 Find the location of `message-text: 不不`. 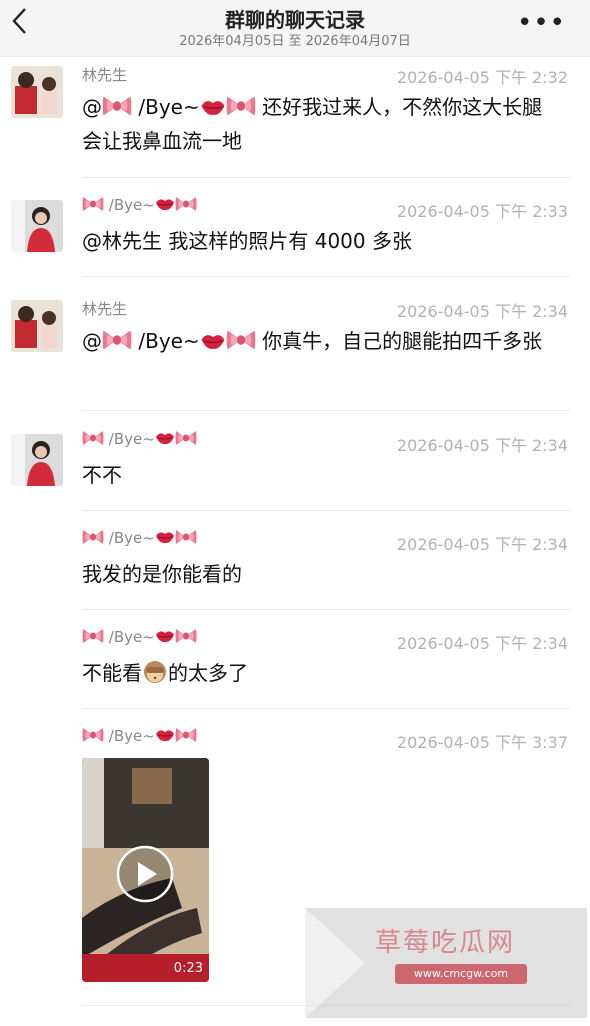

message-text: 不不 is located at coordinates (102, 475).